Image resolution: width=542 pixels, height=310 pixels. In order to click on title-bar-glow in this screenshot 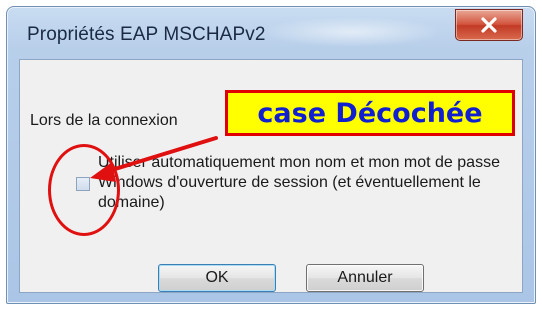, I will do `click(352, 32)`.